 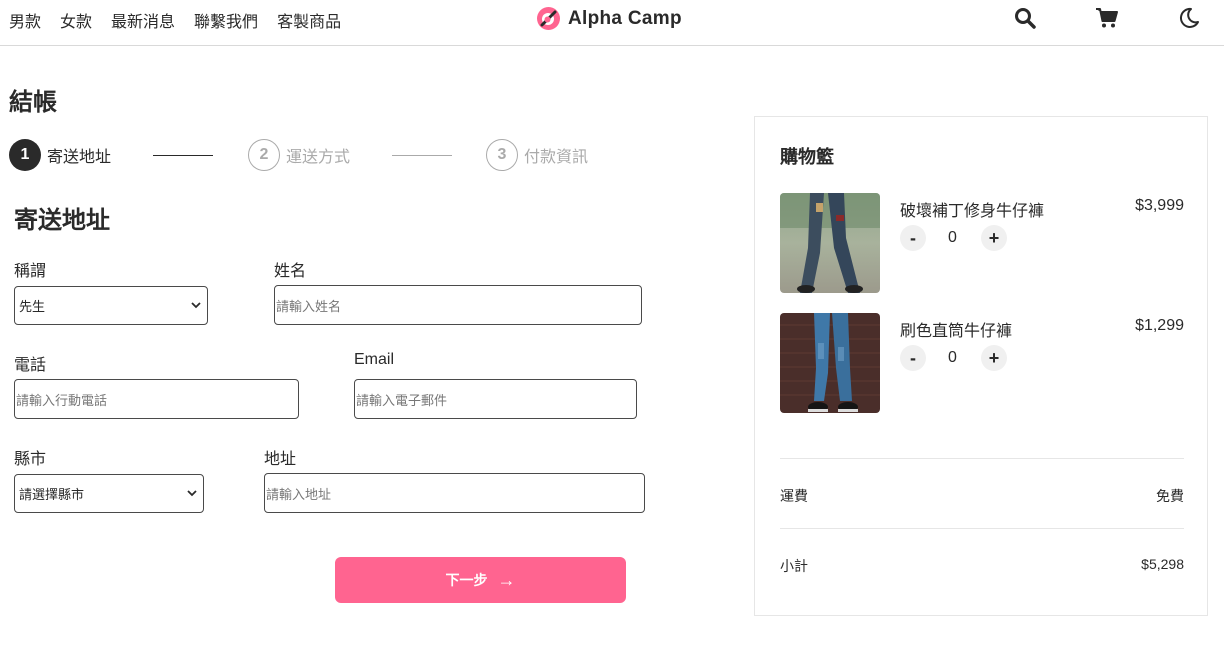 What do you see at coordinates (309, 20) in the screenshot?
I see `nav-item-custom: 客製商品` at bounding box center [309, 20].